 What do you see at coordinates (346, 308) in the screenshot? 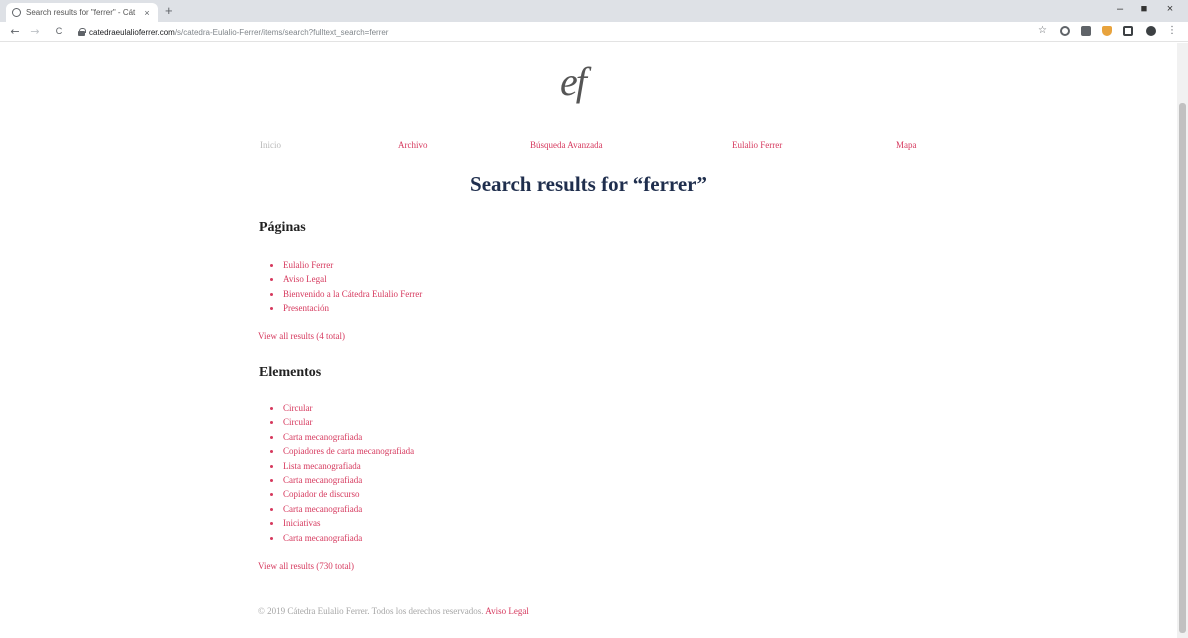
I see `result-item: Presentación` at bounding box center [346, 308].